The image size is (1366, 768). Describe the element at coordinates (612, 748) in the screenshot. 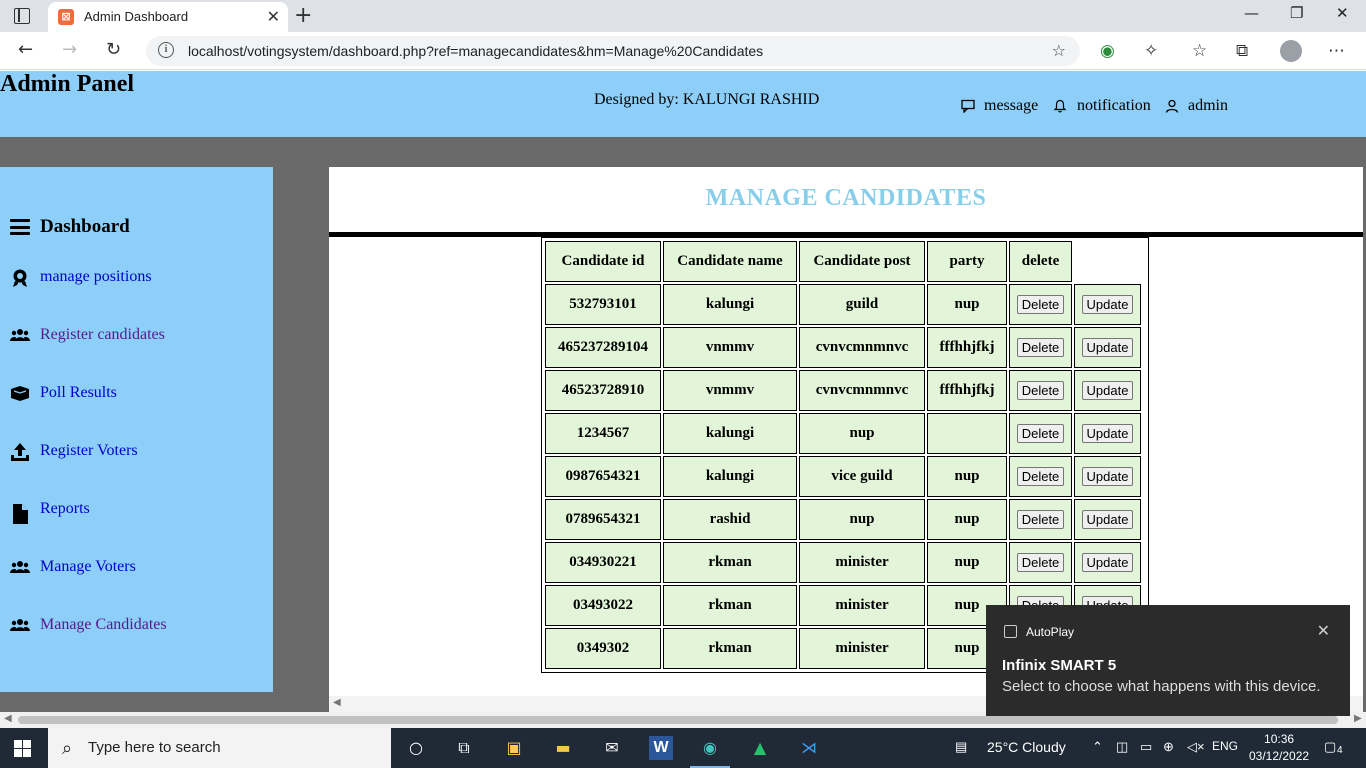

I see `mail-icon: ✉` at that location.